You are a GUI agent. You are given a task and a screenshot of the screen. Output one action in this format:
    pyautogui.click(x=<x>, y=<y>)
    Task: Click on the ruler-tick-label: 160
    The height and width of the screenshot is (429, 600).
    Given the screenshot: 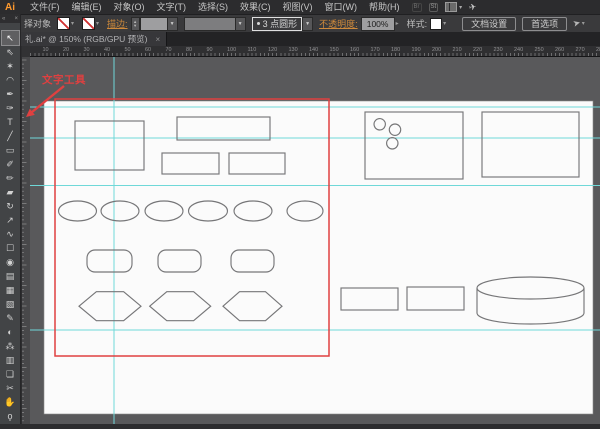 What is the action you would take?
    pyautogui.click(x=355, y=50)
    